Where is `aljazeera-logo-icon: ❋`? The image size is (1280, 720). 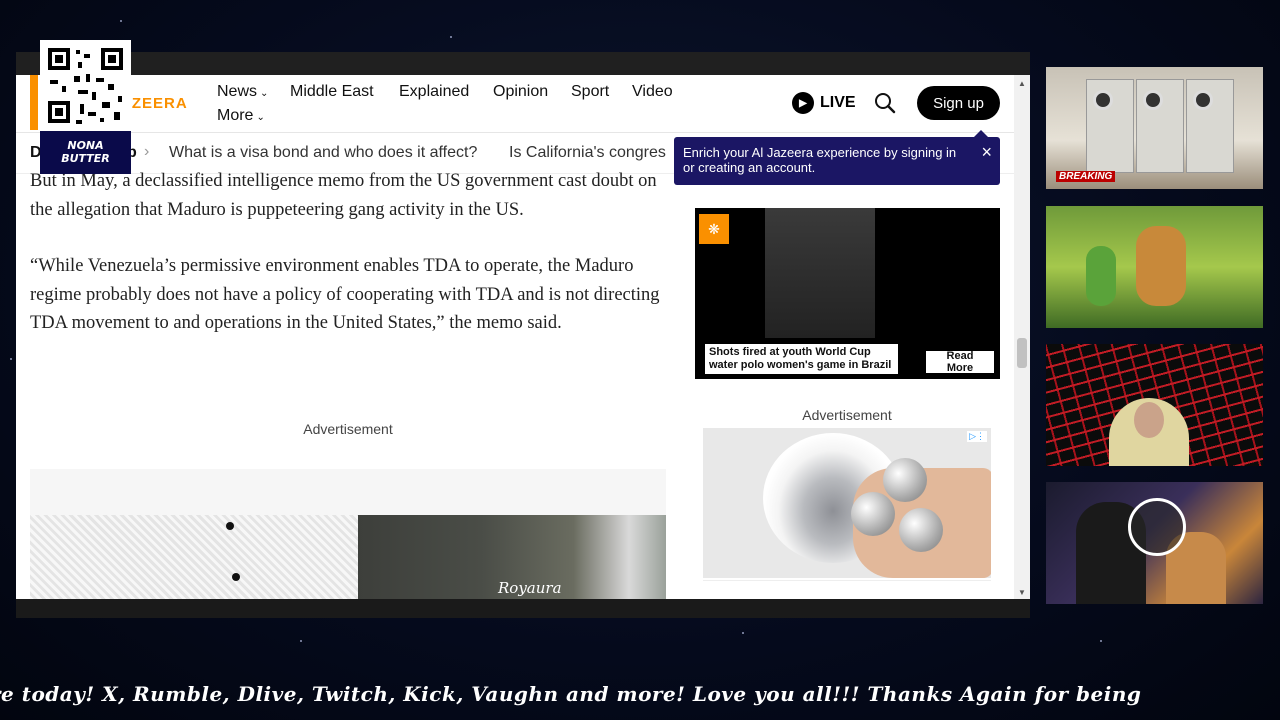
aljazeera-logo-icon: ❋ is located at coordinates (714, 229).